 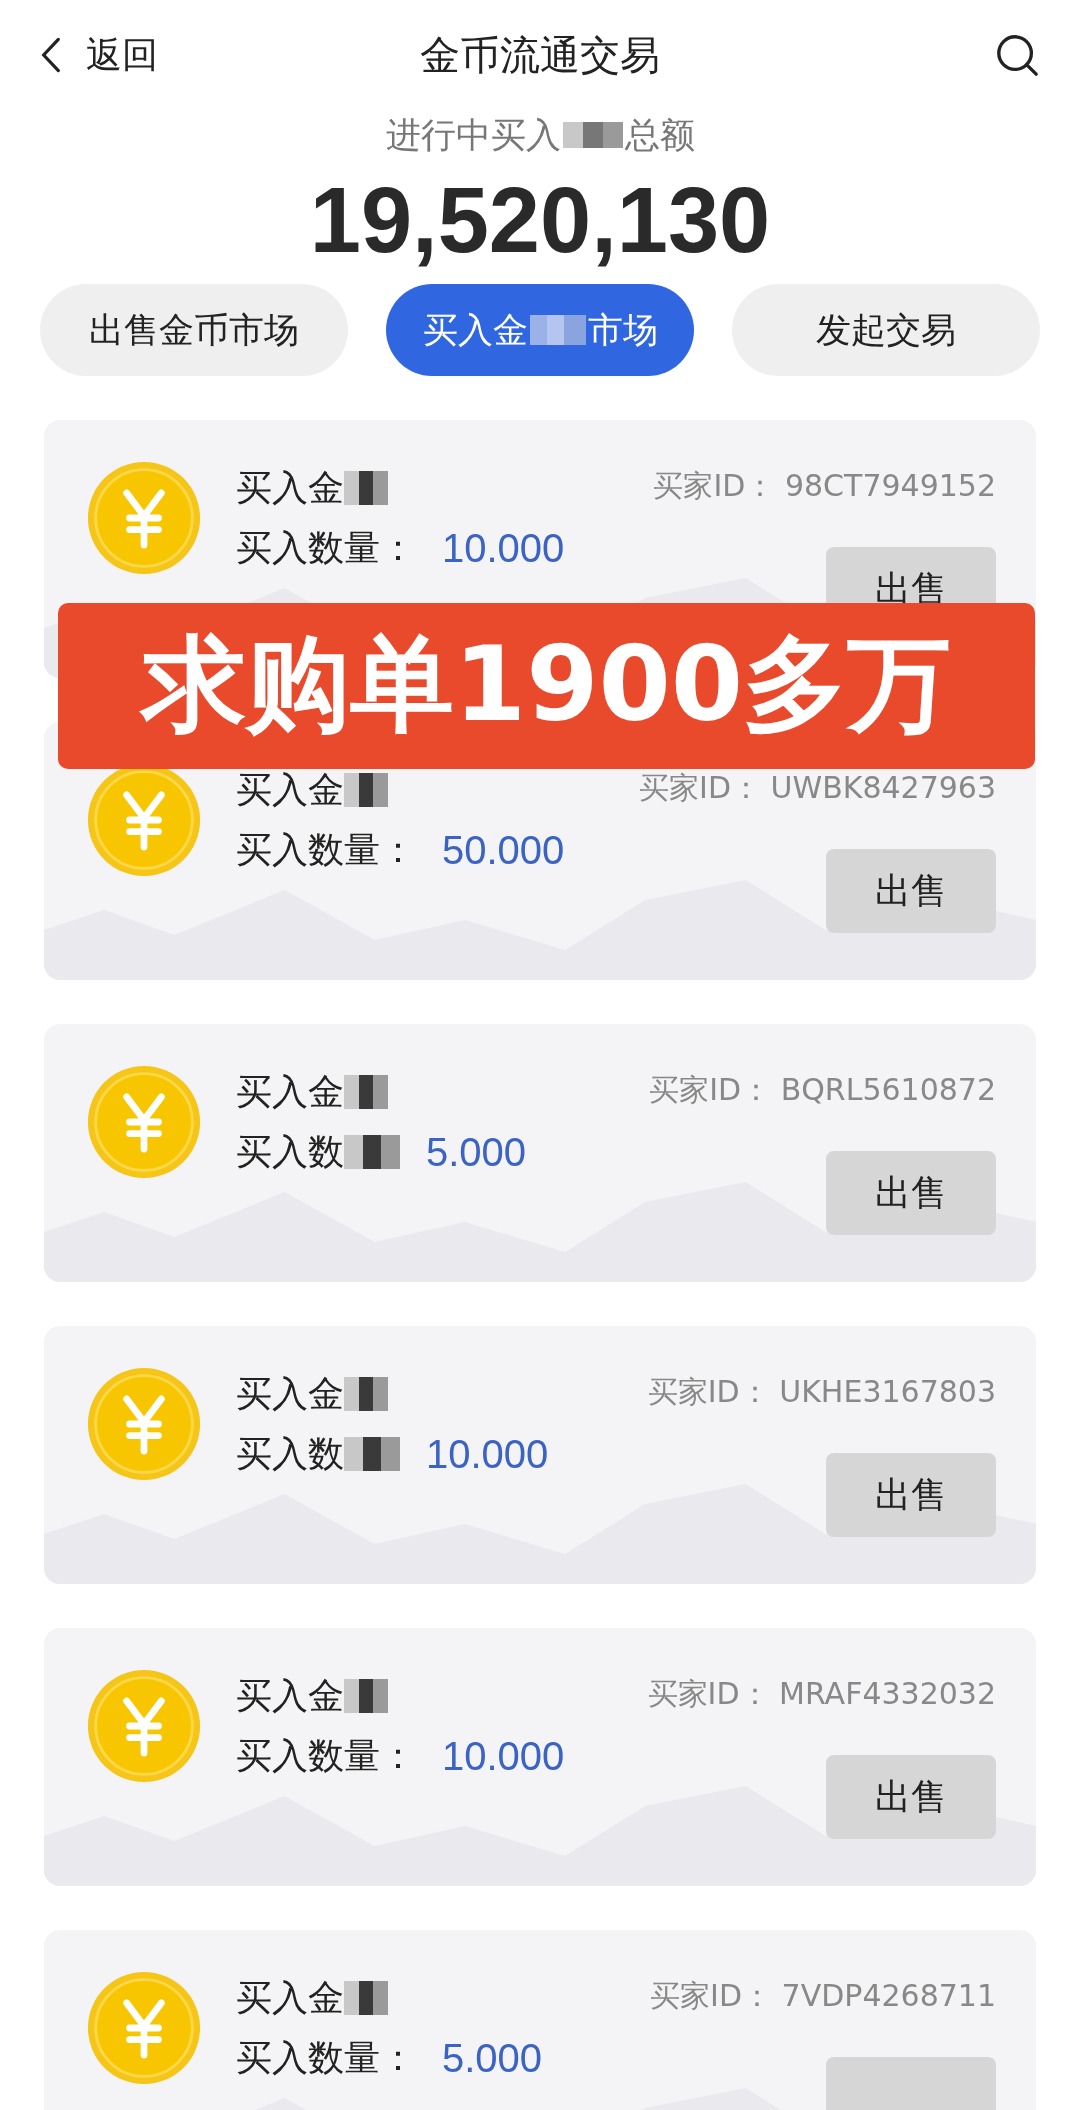 What do you see at coordinates (886, 330) in the screenshot?
I see `market-tab: 发起交易` at bounding box center [886, 330].